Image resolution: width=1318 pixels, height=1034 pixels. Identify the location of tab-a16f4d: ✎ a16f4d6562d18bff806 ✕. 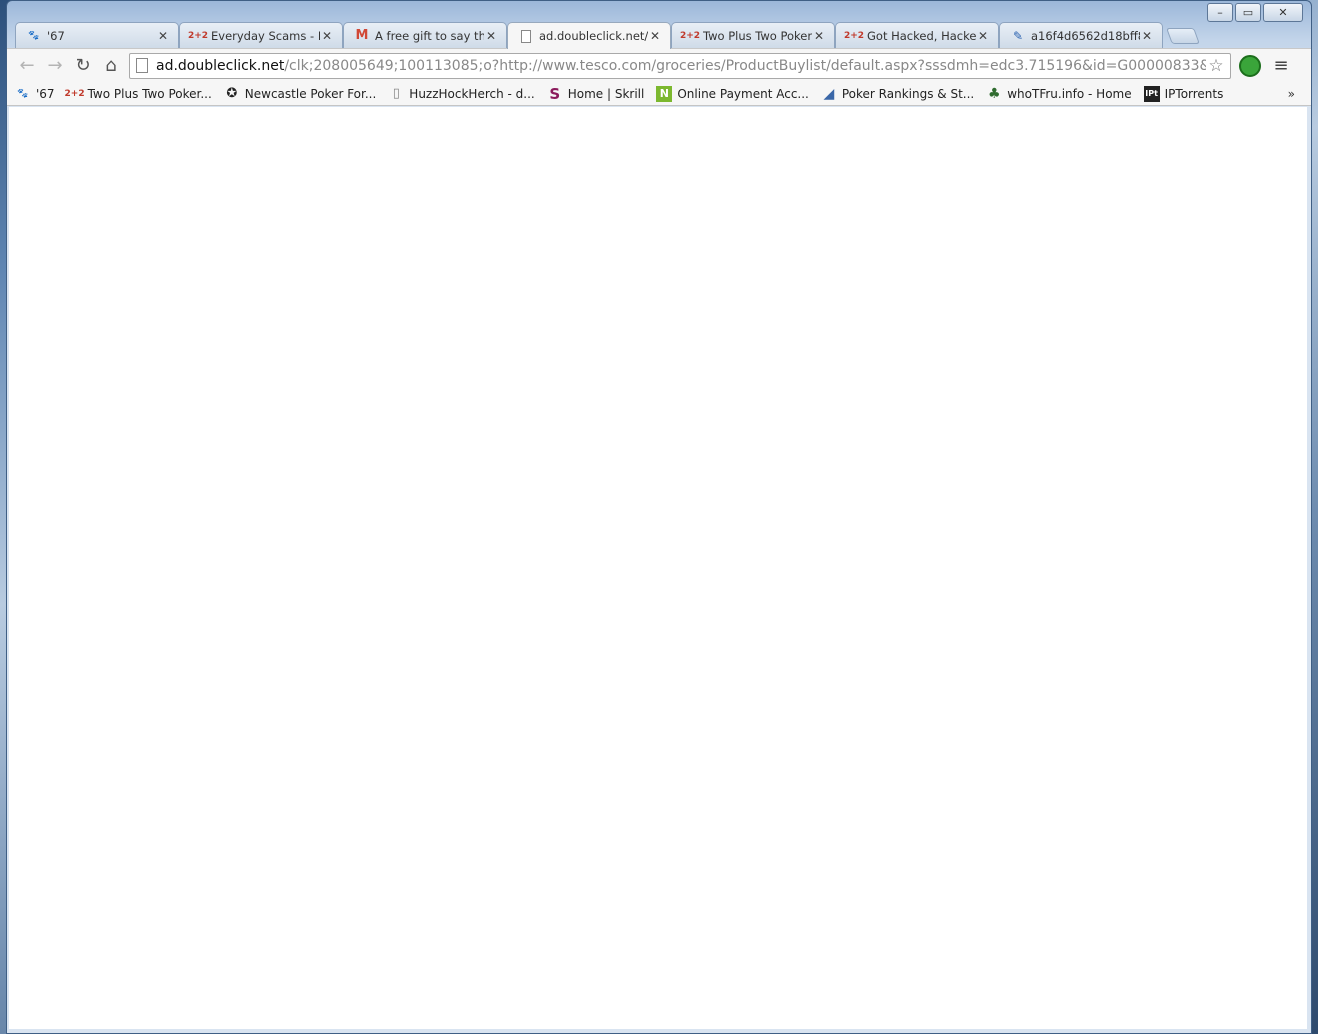
(1081, 35).